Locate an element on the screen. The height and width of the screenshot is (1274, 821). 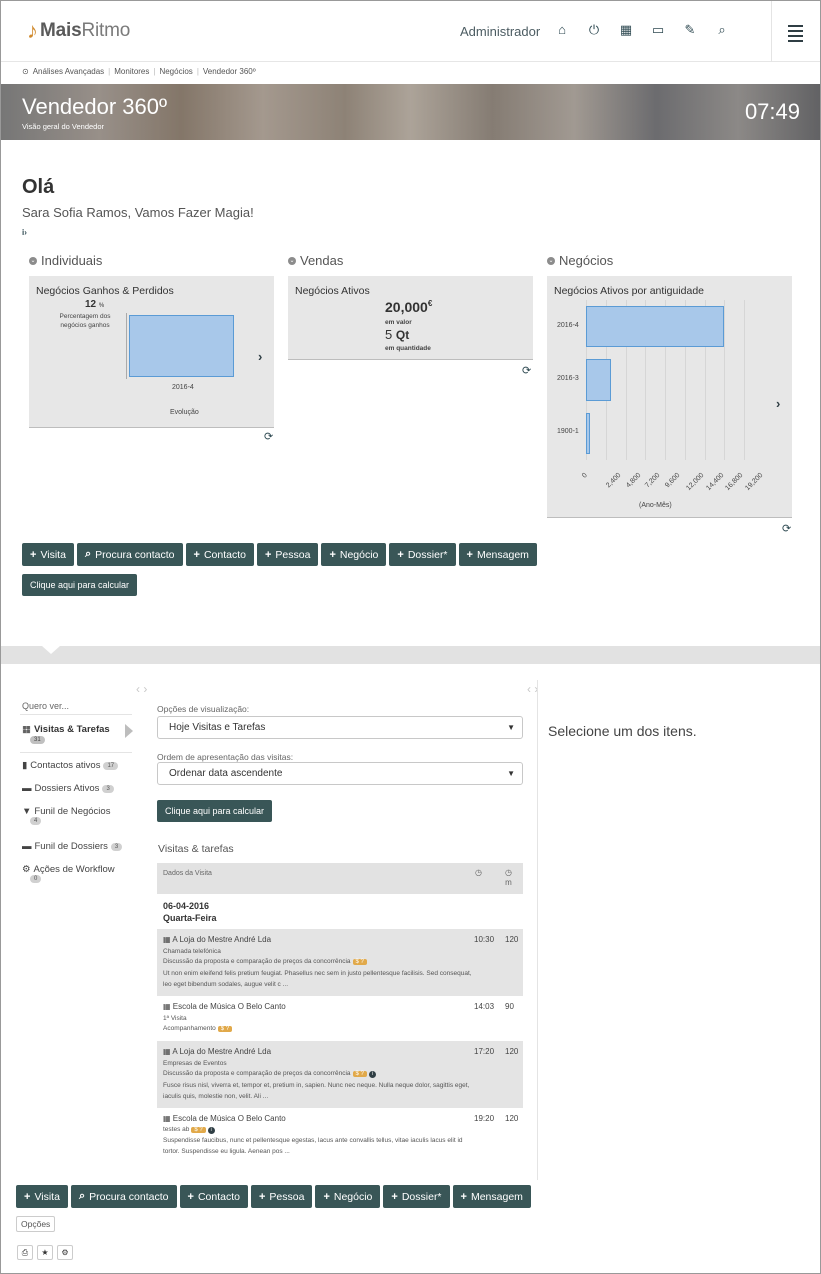
select-value: Ordenar data ascendente is located at coordinates (226, 773).